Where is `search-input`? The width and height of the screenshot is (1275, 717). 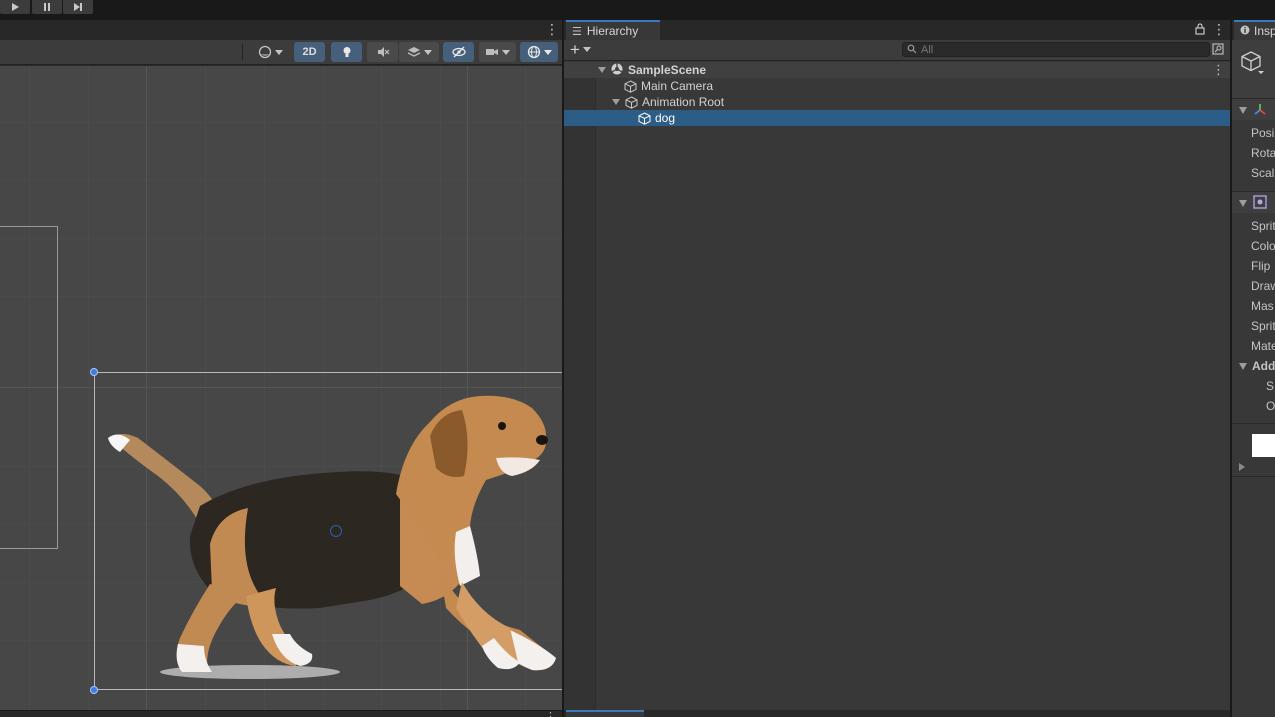 search-input is located at coordinates (1061, 49).